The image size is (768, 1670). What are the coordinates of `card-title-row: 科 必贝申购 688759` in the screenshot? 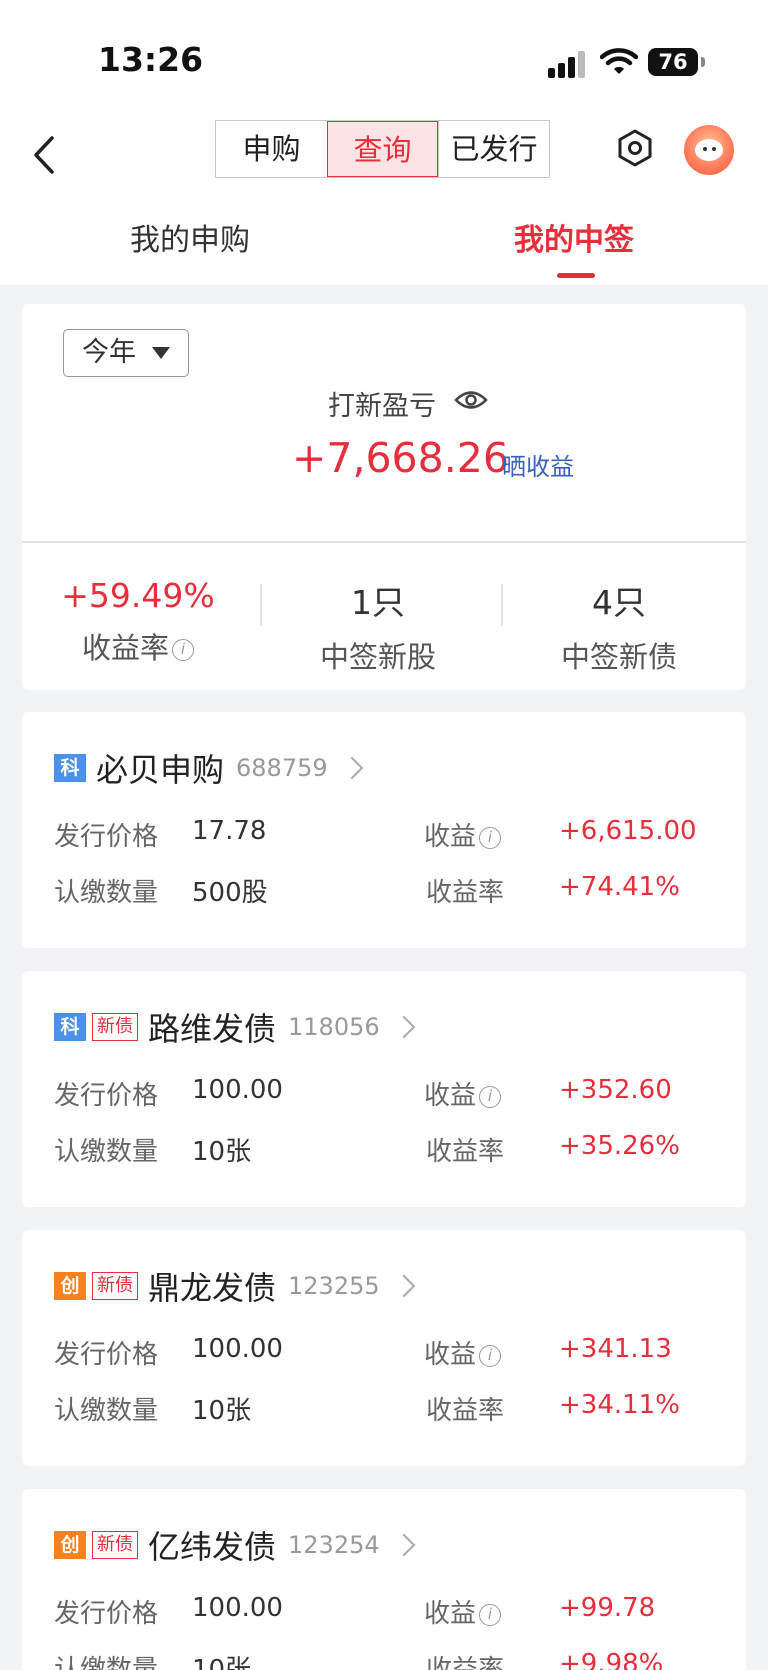 It's located at (208, 768).